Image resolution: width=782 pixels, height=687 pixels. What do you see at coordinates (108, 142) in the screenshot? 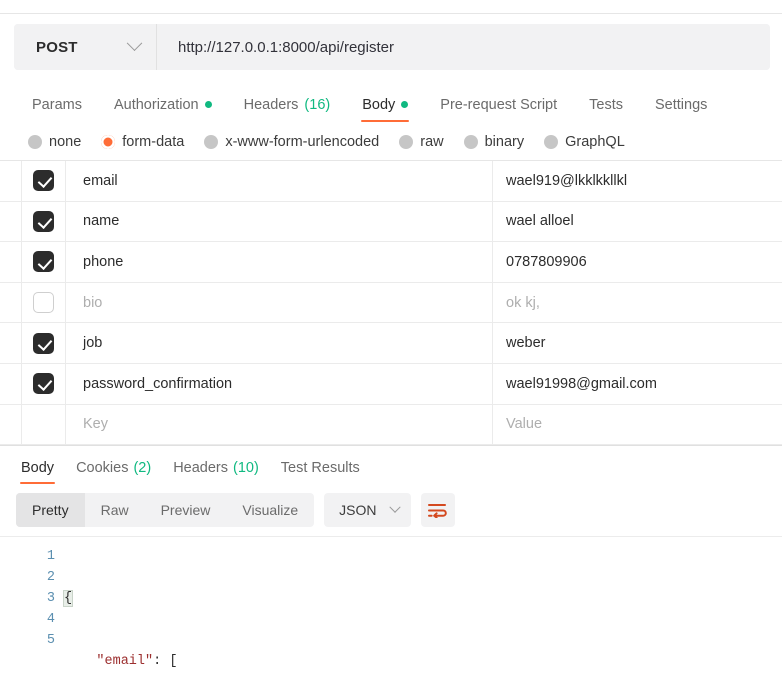
I see `radio-selected-icon` at bounding box center [108, 142].